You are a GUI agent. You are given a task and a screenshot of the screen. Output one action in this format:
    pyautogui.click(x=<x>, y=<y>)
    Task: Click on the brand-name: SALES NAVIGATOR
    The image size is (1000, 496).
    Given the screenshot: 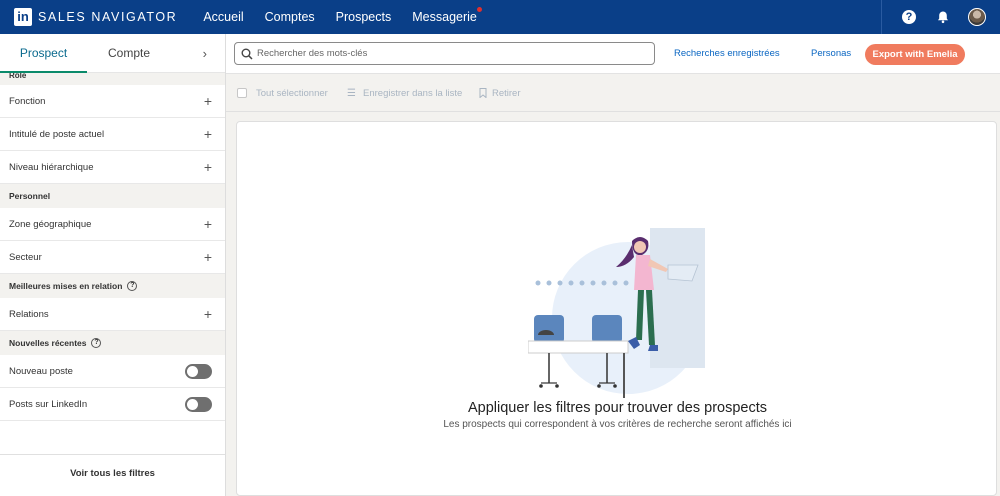 What is the action you would take?
    pyautogui.click(x=108, y=17)
    